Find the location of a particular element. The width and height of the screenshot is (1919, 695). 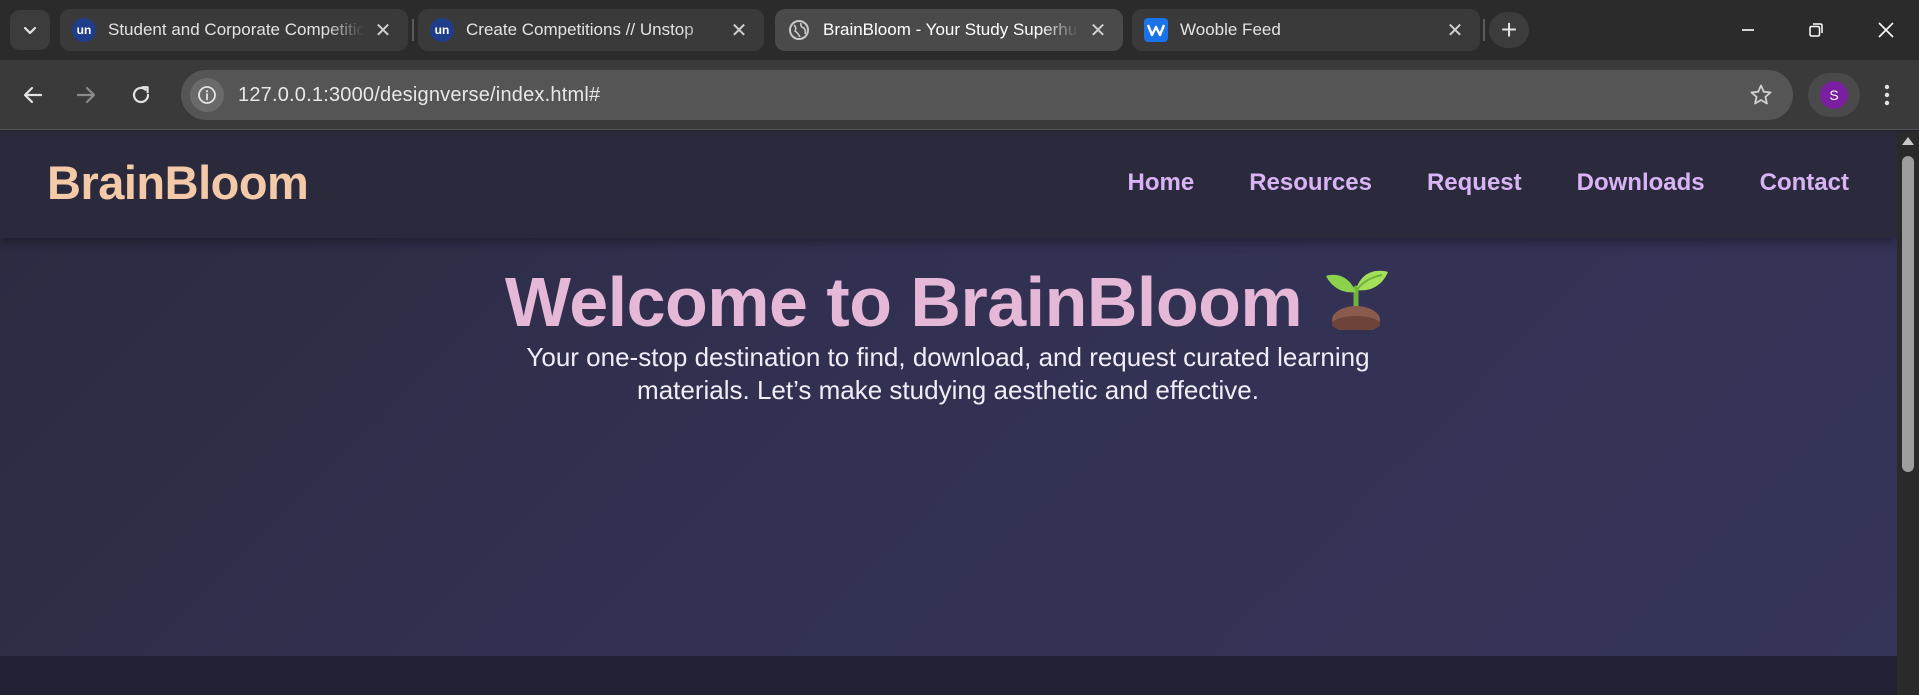

tab-wooble-feed: Wooble Feed ✕ is located at coordinates (1306, 30).